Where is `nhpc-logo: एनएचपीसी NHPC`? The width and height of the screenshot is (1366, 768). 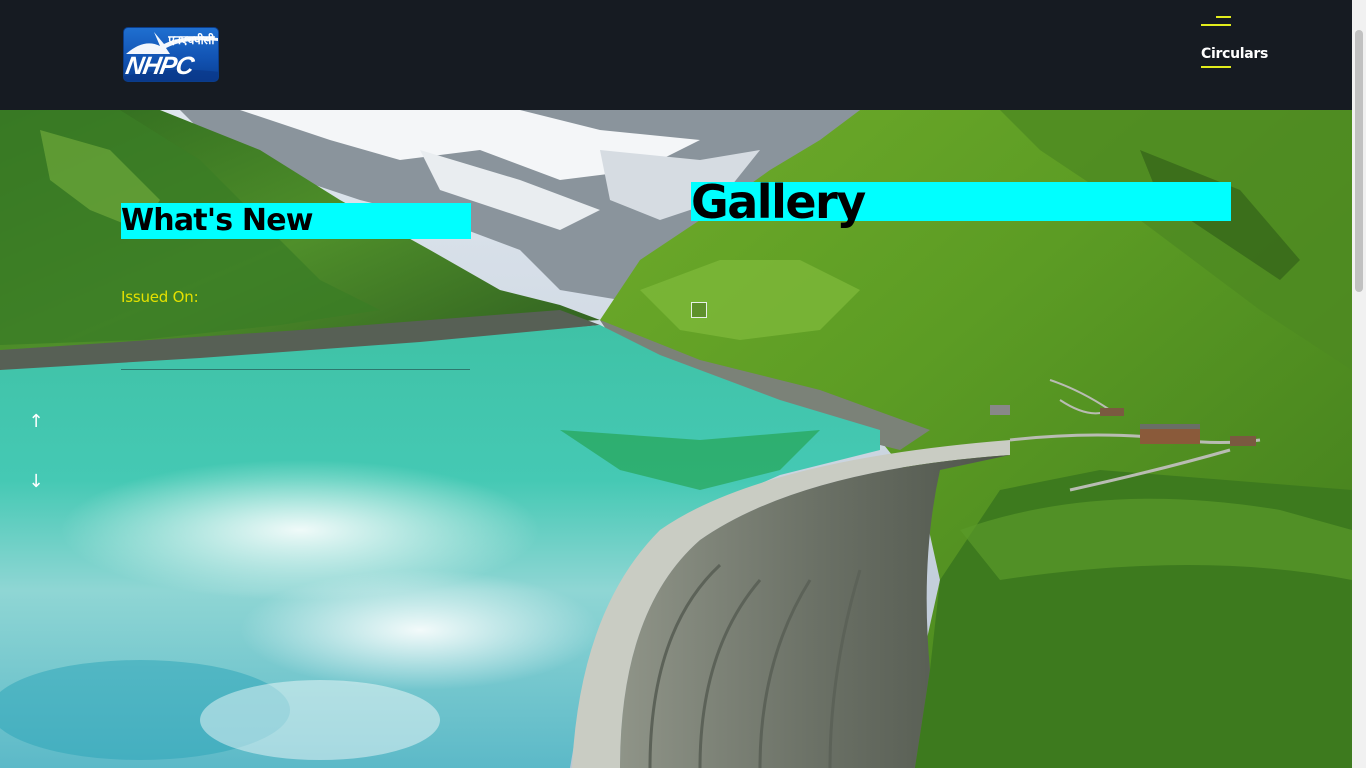 nhpc-logo: एनएचपीसी NHPC is located at coordinates (171, 54).